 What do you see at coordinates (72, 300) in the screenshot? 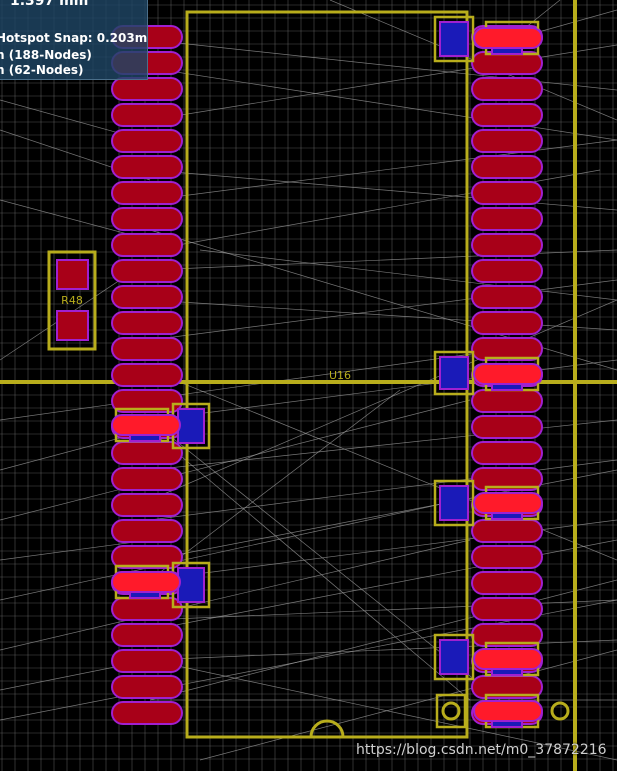
I see `resistor-designator: R48` at bounding box center [72, 300].